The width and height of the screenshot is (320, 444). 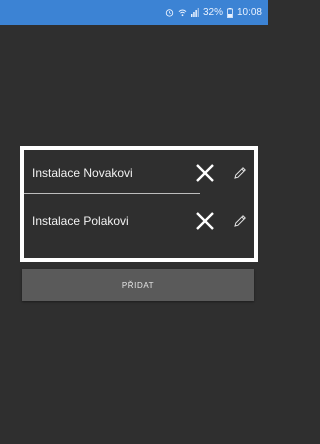 I want to click on list-item-label: Instalace Polakovi, so click(x=80, y=221).